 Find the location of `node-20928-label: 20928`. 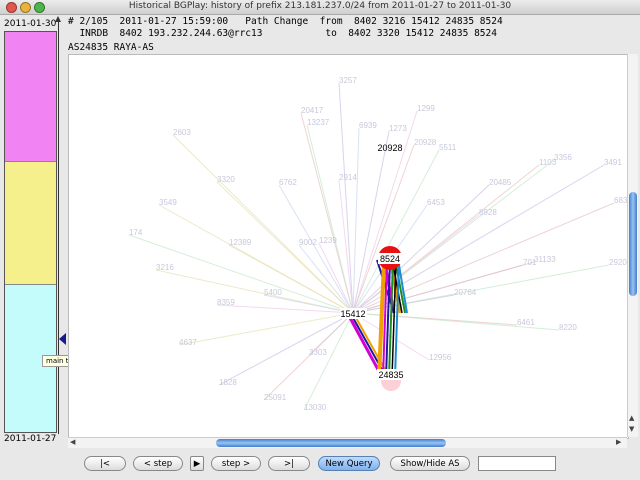

node-20928-label: 20928 is located at coordinates (389, 148).